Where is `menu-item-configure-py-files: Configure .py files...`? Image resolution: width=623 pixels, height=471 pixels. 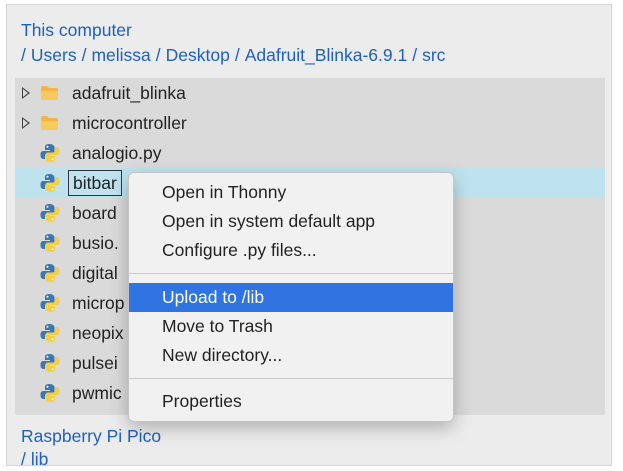
menu-item-configure-py-files: Configure .py files... is located at coordinates (291, 250).